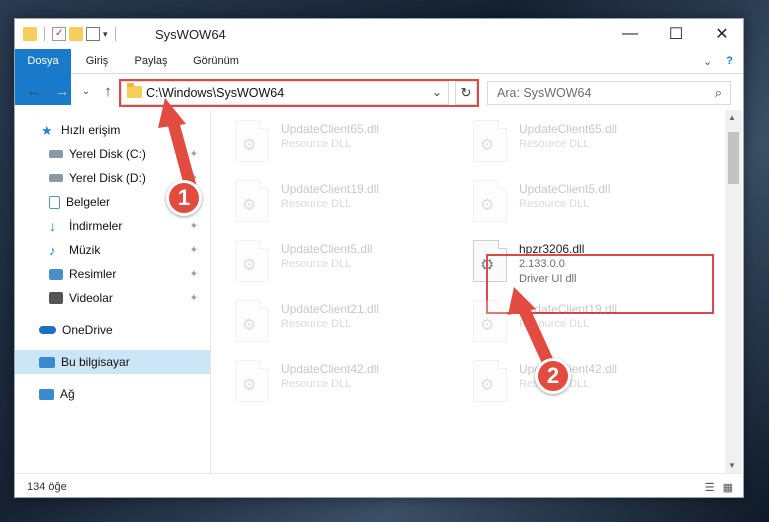 This screenshot has height=522, width=769. What do you see at coordinates (184, 198) in the screenshot?
I see `step-badge-1: 1` at bounding box center [184, 198].